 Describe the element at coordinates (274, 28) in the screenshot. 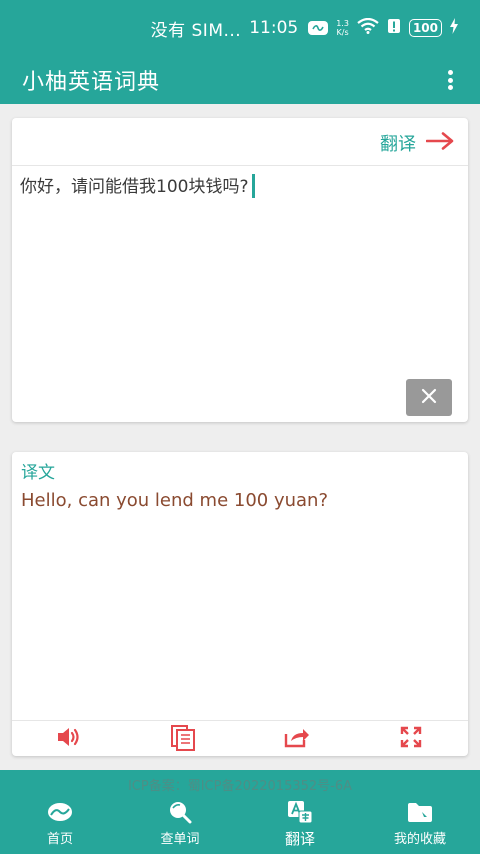

I see `clock: 11:05` at that location.